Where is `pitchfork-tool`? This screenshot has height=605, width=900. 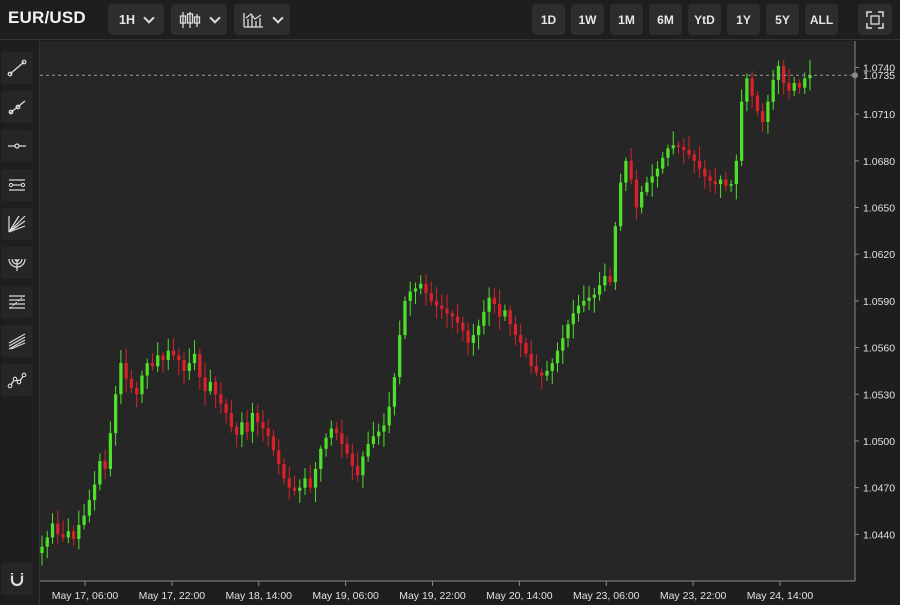
pitchfork-tool is located at coordinates (17, 341).